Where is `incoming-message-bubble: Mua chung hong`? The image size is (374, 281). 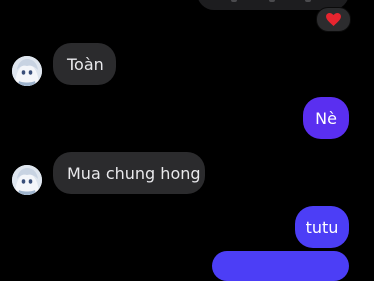 incoming-message-bubble: Mua chung hong is located at coordinates (129, 173).